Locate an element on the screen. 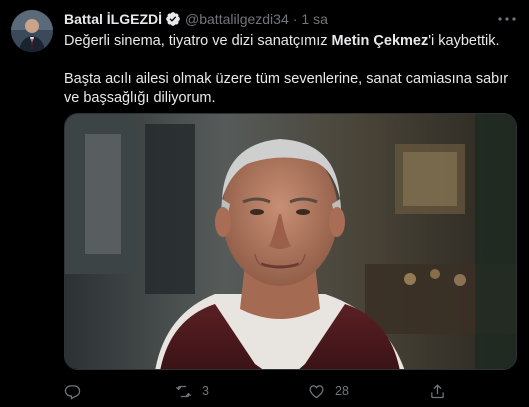 The width and height of the screenshot is (529, 407). tweet-text-part: 'i kaybettik. is located at coordinates (464, 41).